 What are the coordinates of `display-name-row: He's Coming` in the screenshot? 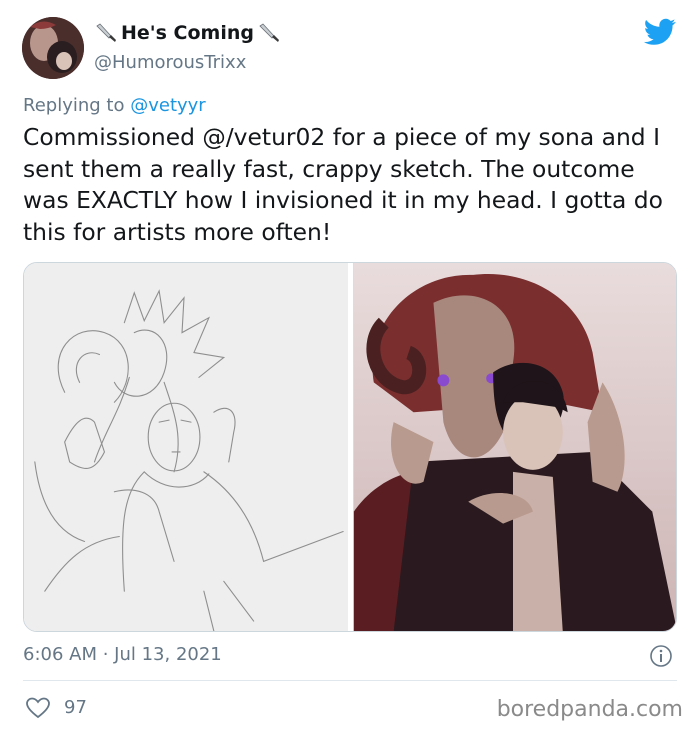 It's located at (187, 33).